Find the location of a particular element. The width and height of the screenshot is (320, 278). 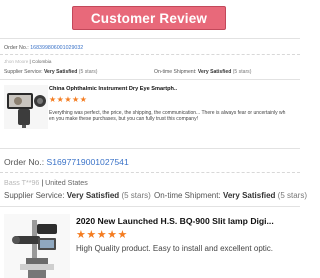

ophthalmic-device-image is located at coordinates (26, 107).